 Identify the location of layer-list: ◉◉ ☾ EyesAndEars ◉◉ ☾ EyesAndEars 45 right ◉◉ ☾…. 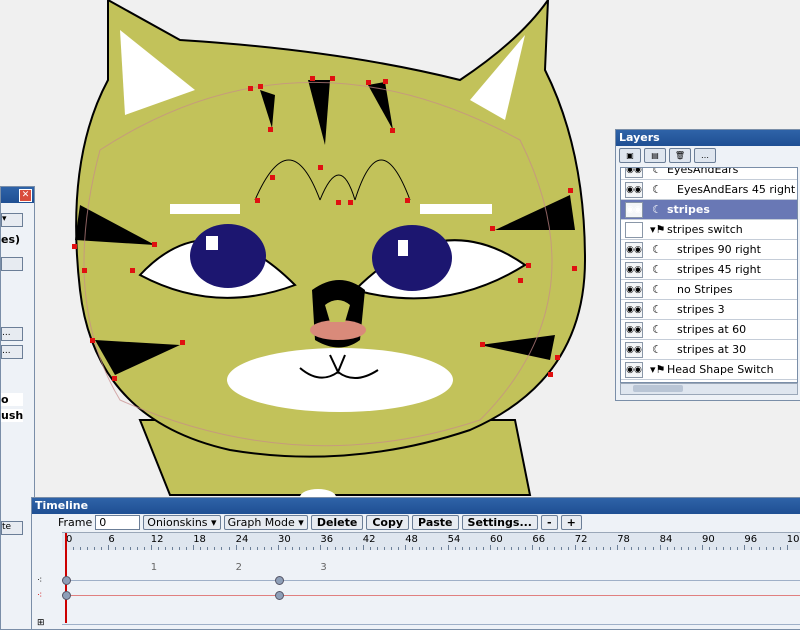
(709, 275).